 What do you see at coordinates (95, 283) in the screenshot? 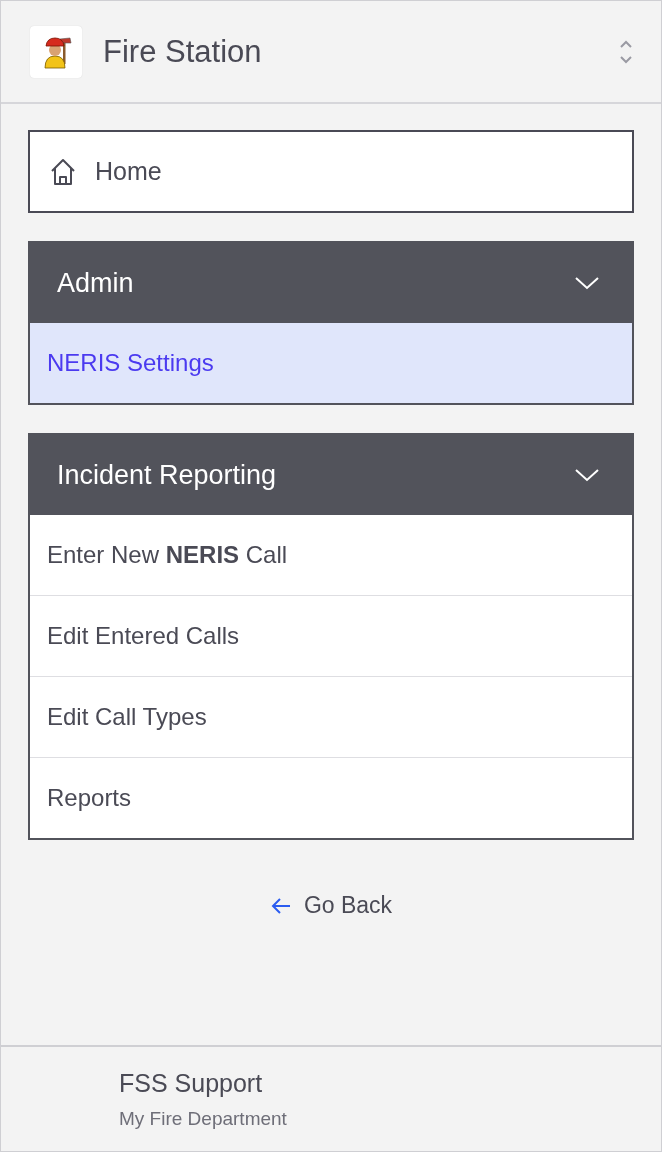
I see `section-title: Admin` at bounding box center [95, 283].